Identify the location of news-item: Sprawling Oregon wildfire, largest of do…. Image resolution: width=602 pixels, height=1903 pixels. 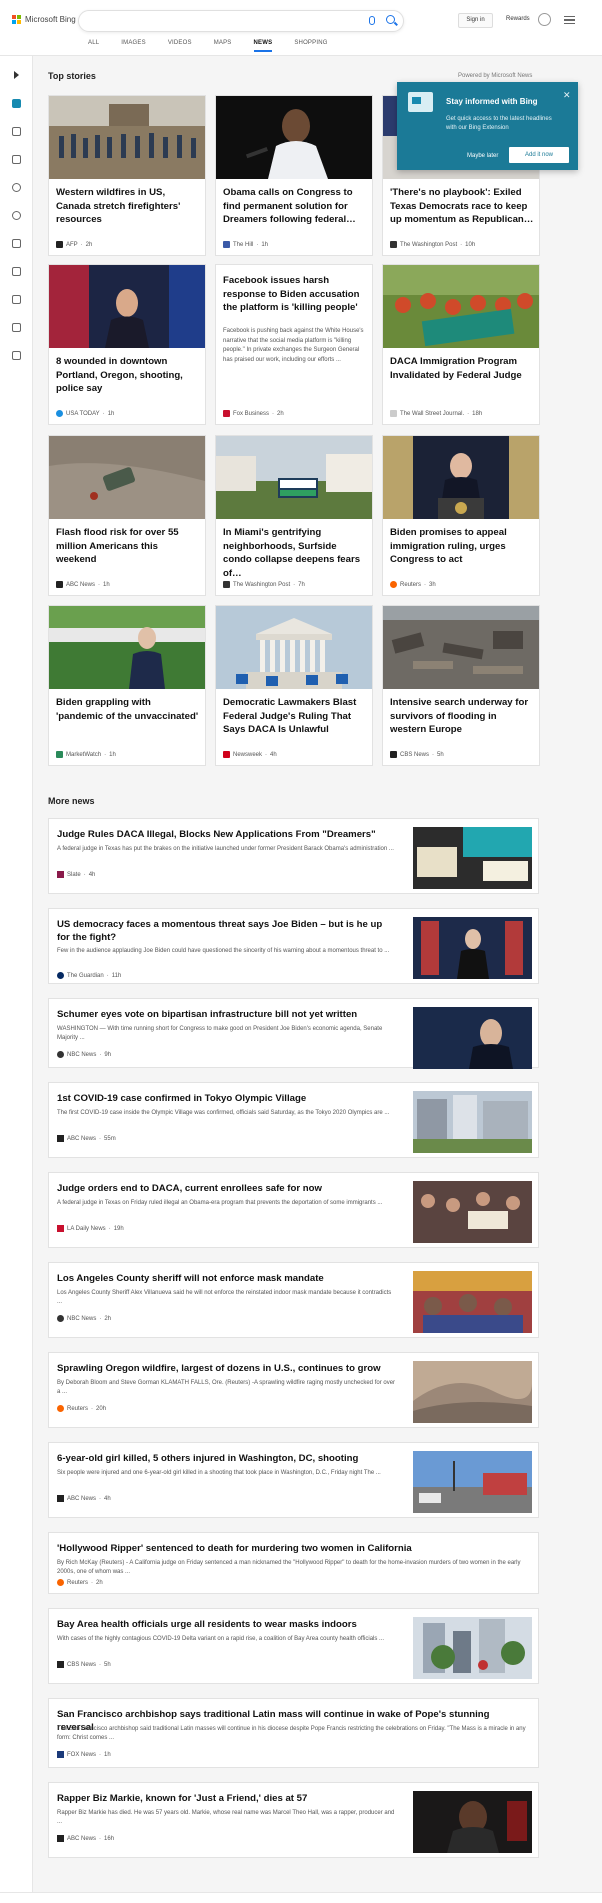
(293, 1390).